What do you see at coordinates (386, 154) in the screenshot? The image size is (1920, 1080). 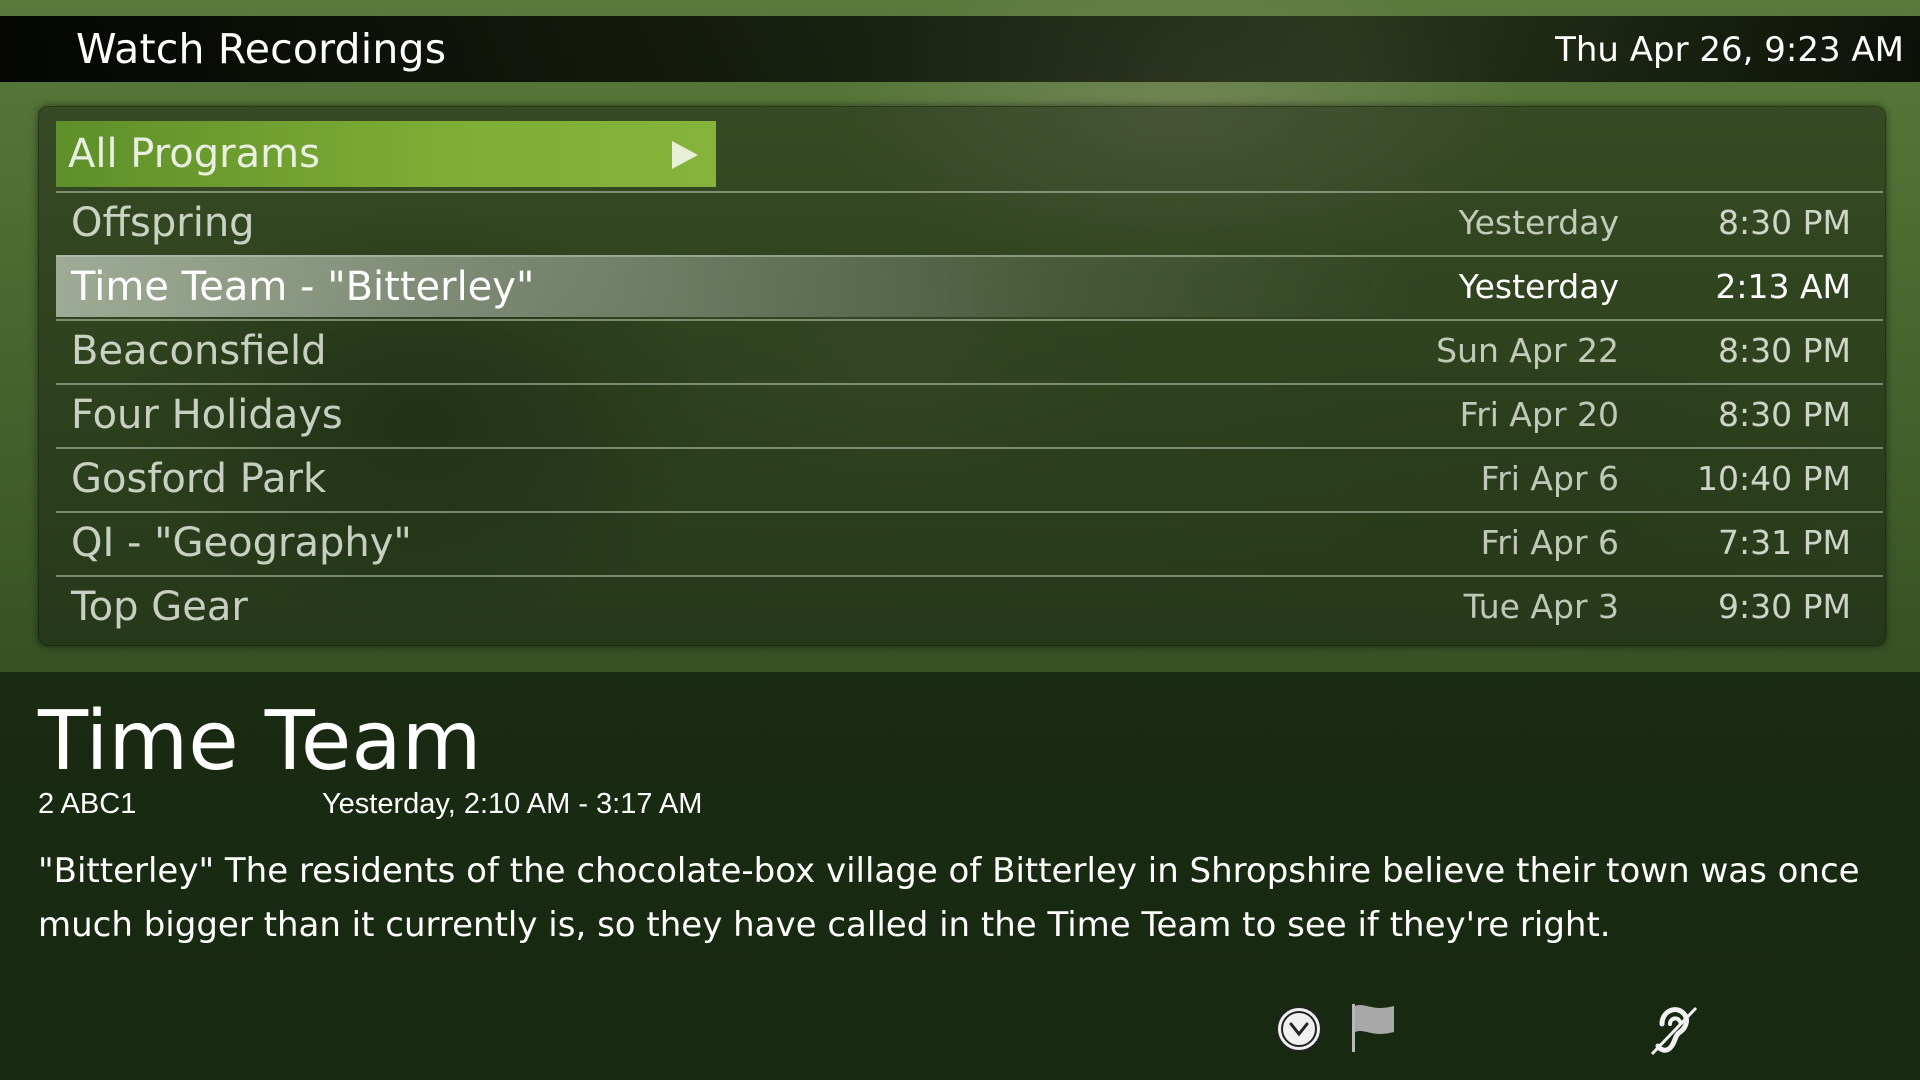 I see `all-programs-filter: All Programs` at bounding box center [386, 154].